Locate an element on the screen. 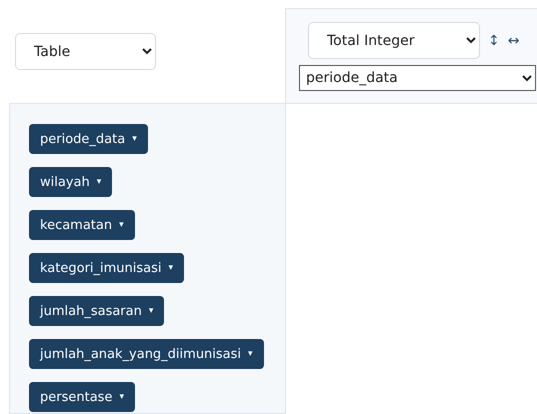  attribute-pill: wilayah ▾ is located at coordinates (70, 182).